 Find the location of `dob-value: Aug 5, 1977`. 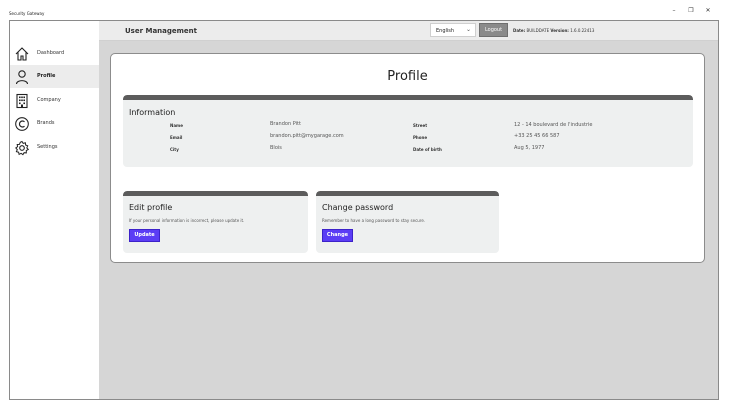

dob-value: Aug 5, 1977 is located at coordinates (529, 148).